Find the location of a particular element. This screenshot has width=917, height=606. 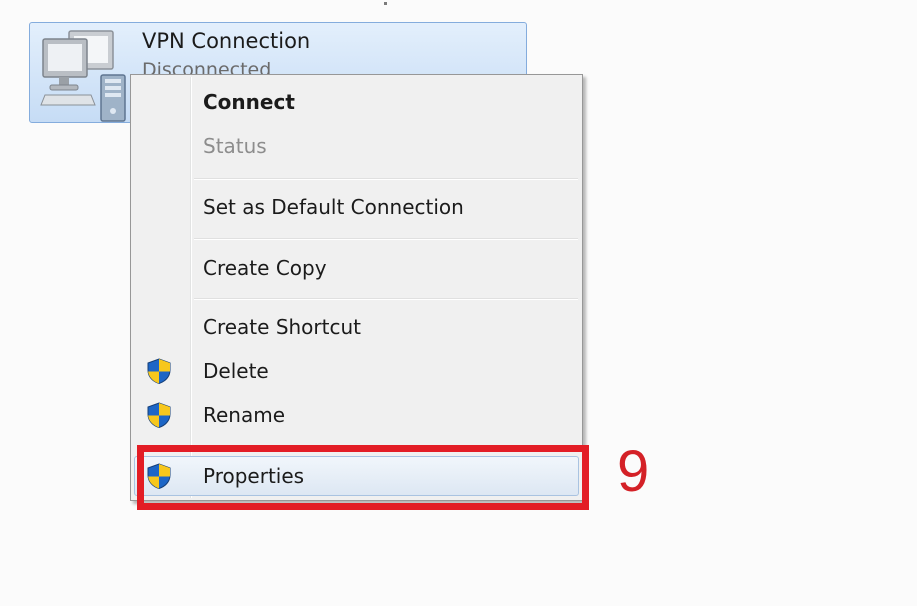

menu-item-label: Delete is located at coordinates (236, 371).